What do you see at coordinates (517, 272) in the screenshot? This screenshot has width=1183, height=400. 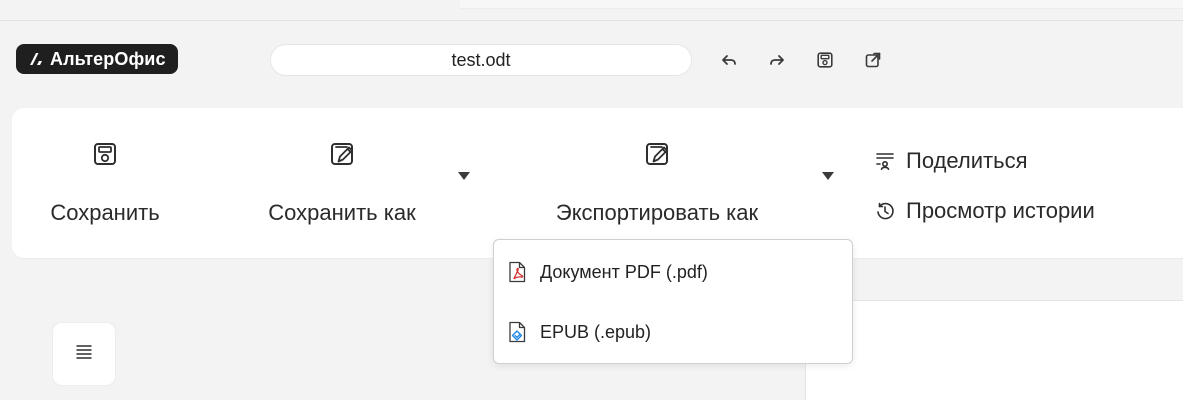 I see `pdf-file-icon` at bounding box center [517, 272].